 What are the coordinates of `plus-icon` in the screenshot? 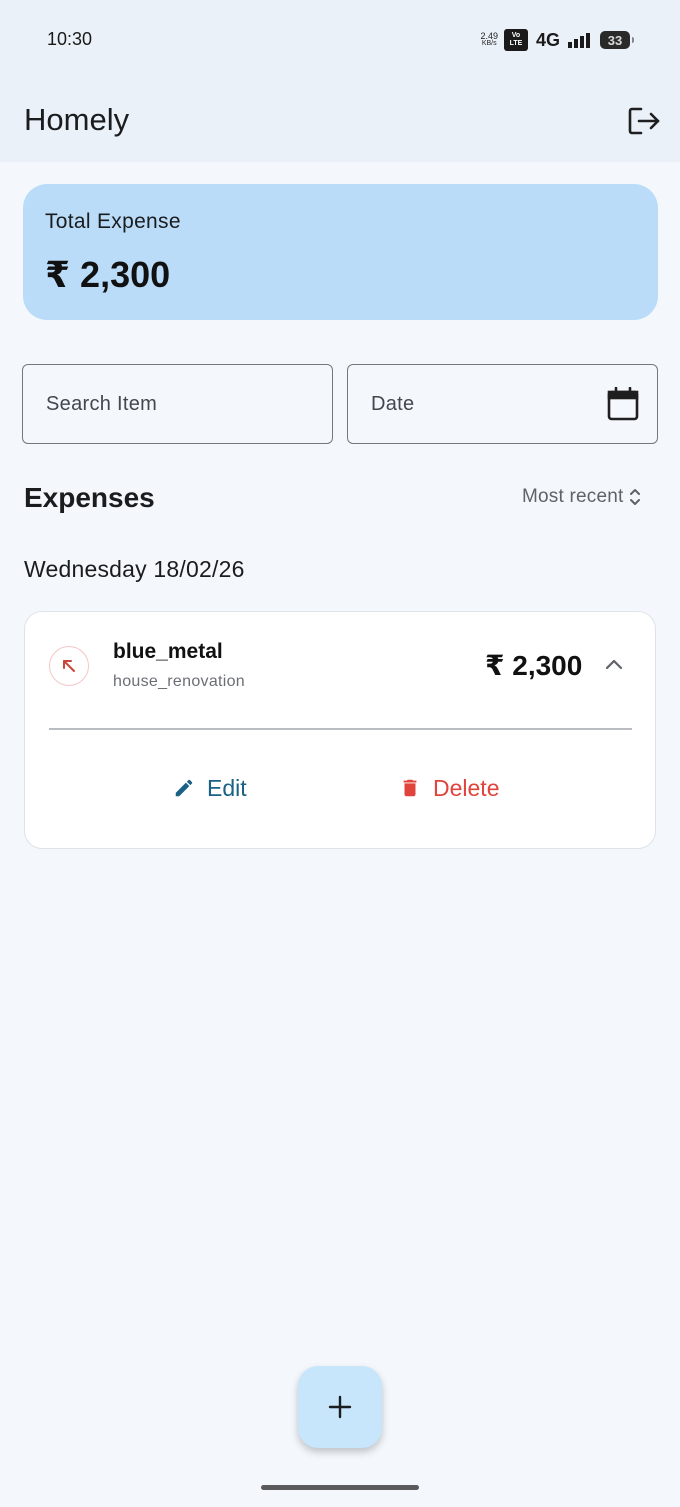 It's located at (340, 1407).